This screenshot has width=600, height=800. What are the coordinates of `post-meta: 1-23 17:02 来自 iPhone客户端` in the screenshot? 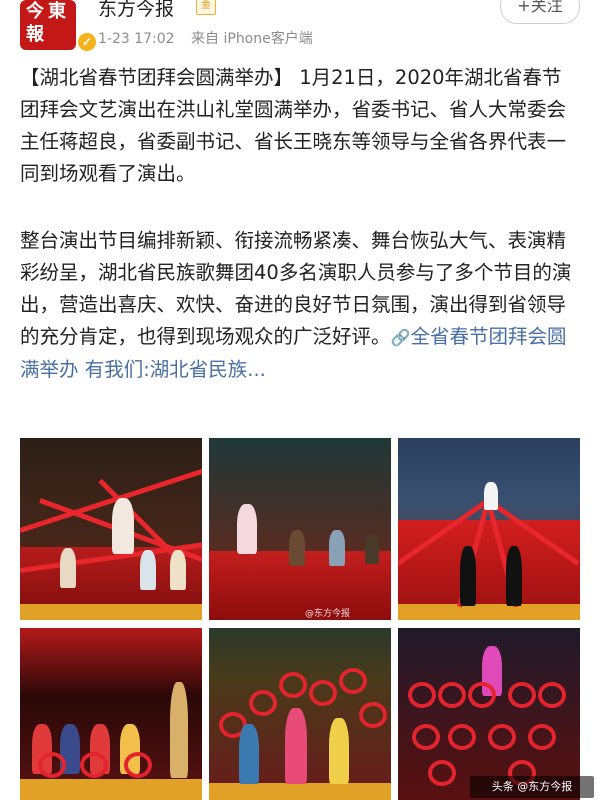 It's located at (205, 38).